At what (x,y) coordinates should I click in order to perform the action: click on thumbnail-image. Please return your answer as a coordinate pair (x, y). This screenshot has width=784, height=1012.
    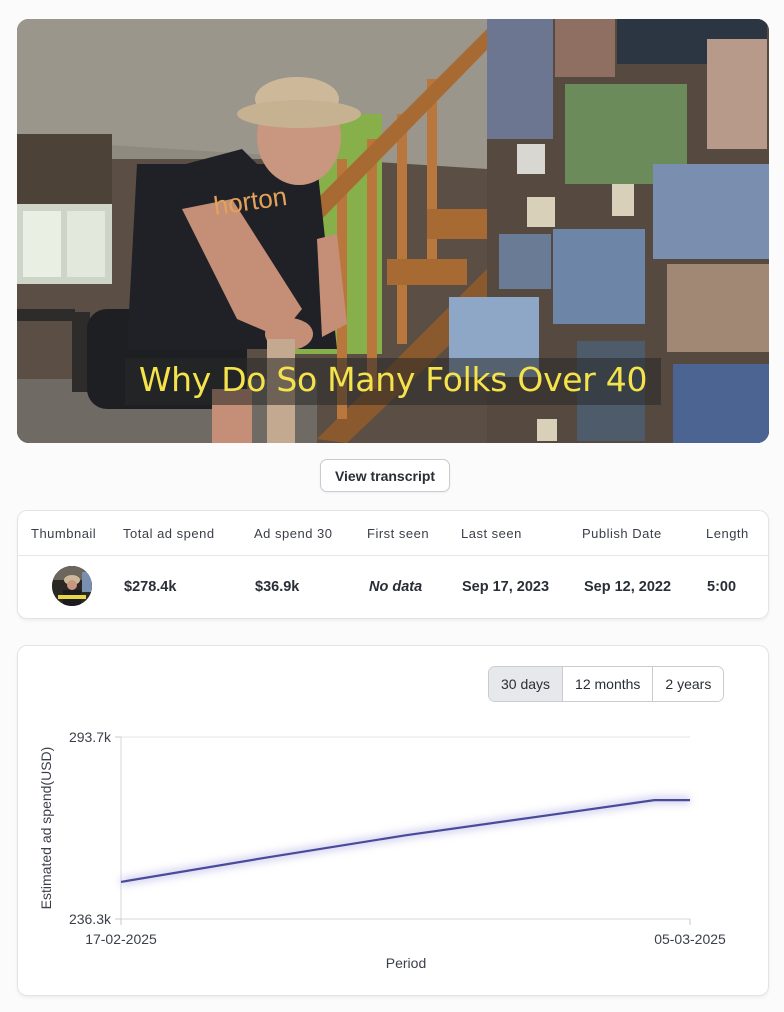
    Looking at the image, I should click on (72, 586).